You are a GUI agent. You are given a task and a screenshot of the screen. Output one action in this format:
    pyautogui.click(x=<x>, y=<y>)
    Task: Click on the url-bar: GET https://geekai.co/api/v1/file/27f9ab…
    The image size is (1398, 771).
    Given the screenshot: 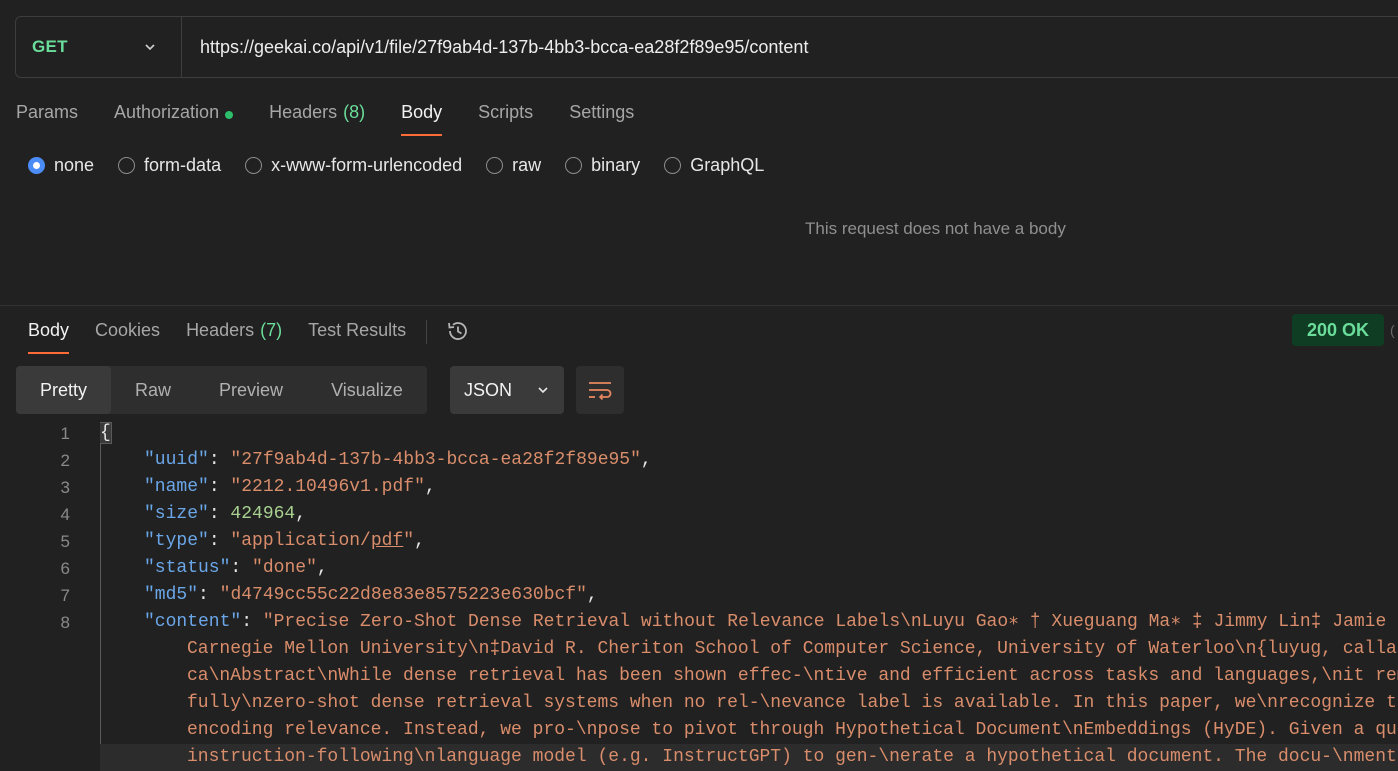 What is the action you would take?
    pyautogui.click(x=706, y=47)
    